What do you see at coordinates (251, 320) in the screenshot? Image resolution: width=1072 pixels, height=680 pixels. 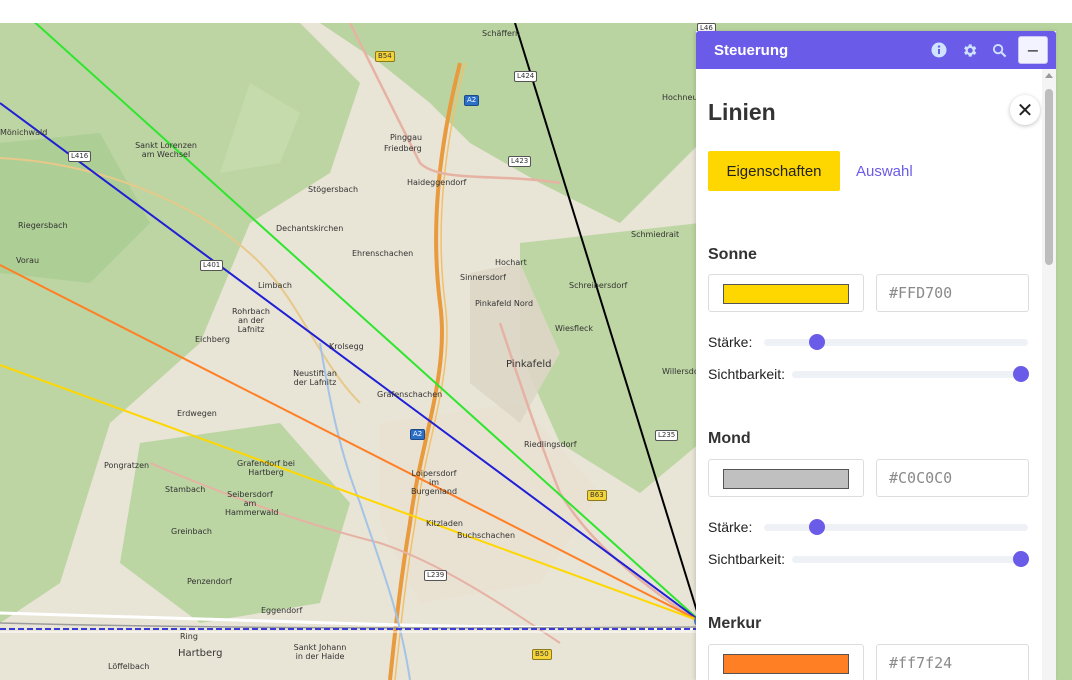 I see `place-label: Rohrbach an der Lafnitz` at bounding box center [251, 320].